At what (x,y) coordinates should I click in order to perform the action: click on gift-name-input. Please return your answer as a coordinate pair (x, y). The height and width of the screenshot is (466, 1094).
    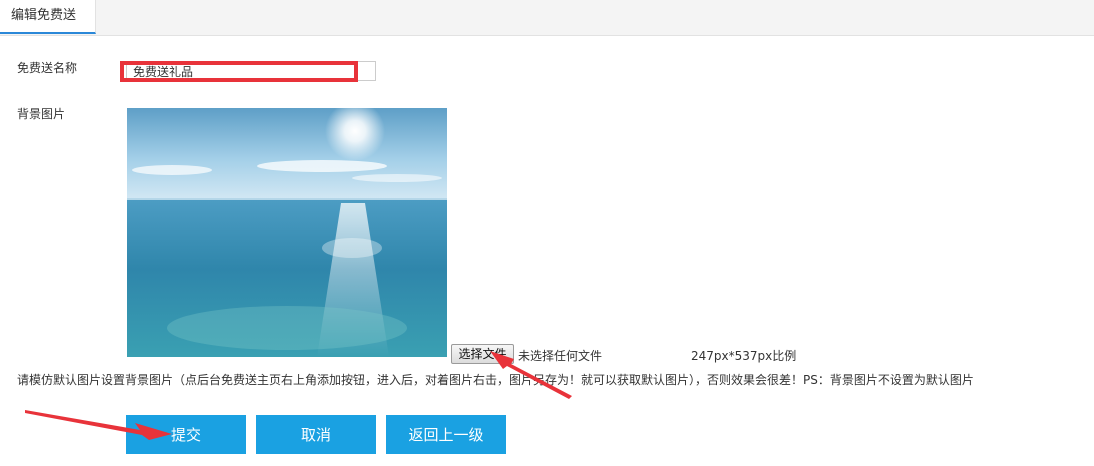
    Looking at the image, I should click on (251, 71).